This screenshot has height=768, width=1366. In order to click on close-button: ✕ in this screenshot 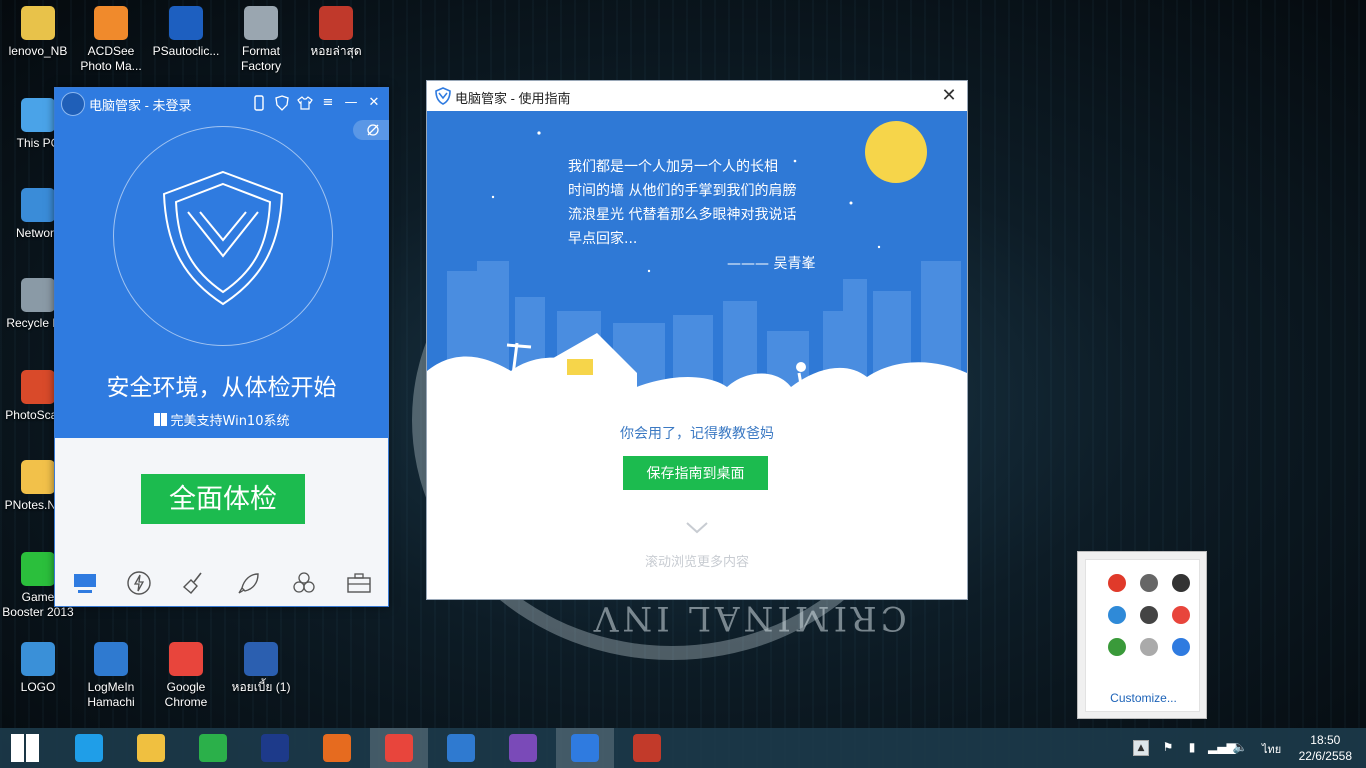, I will do `click(949, 96)`.